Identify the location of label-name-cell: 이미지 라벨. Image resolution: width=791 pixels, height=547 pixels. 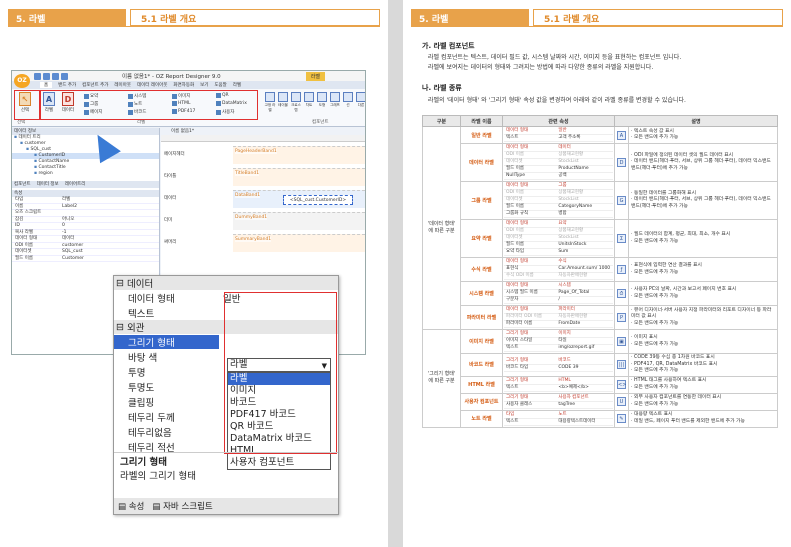
(481, 341).